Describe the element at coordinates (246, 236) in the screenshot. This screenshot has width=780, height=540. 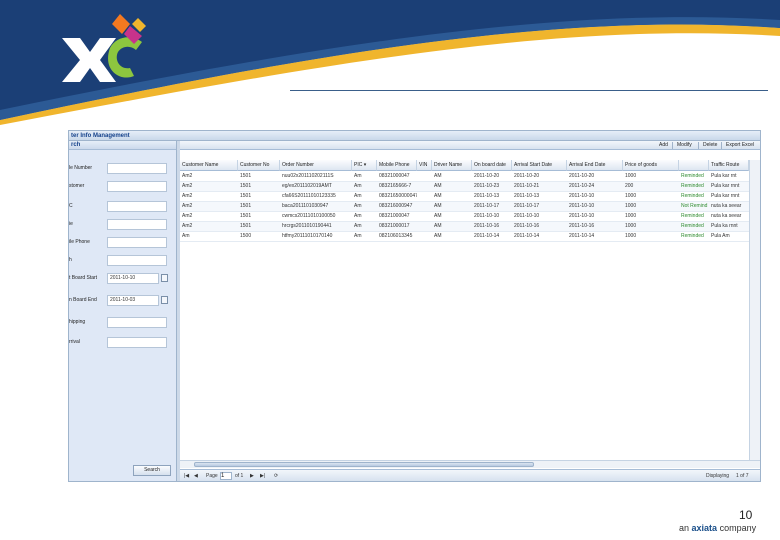
I see `table-cell: 1500` at that location.